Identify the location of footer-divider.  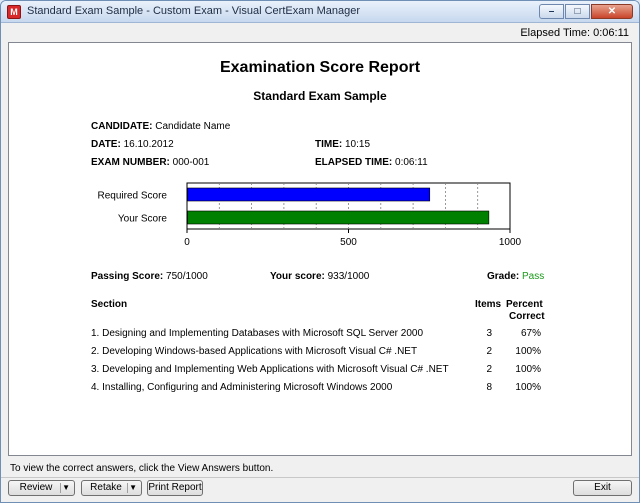
(320, 477).